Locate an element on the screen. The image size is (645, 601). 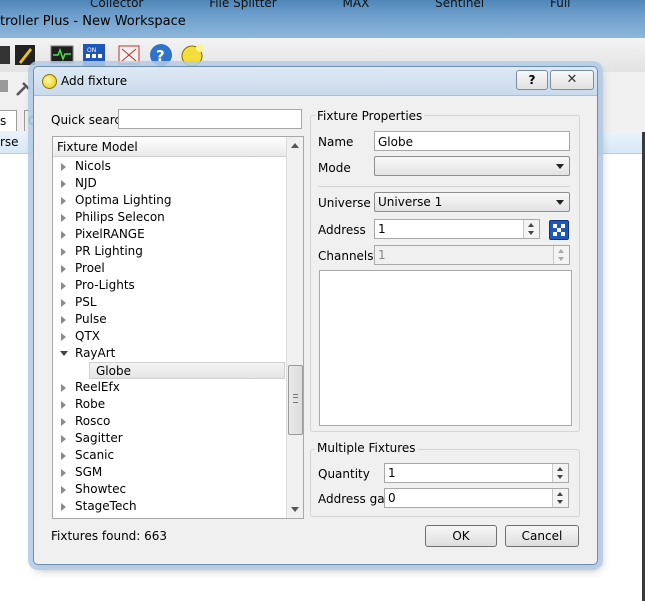
tree-item-manufacturer: Optima Lighting is located at coordinates (169, 200).